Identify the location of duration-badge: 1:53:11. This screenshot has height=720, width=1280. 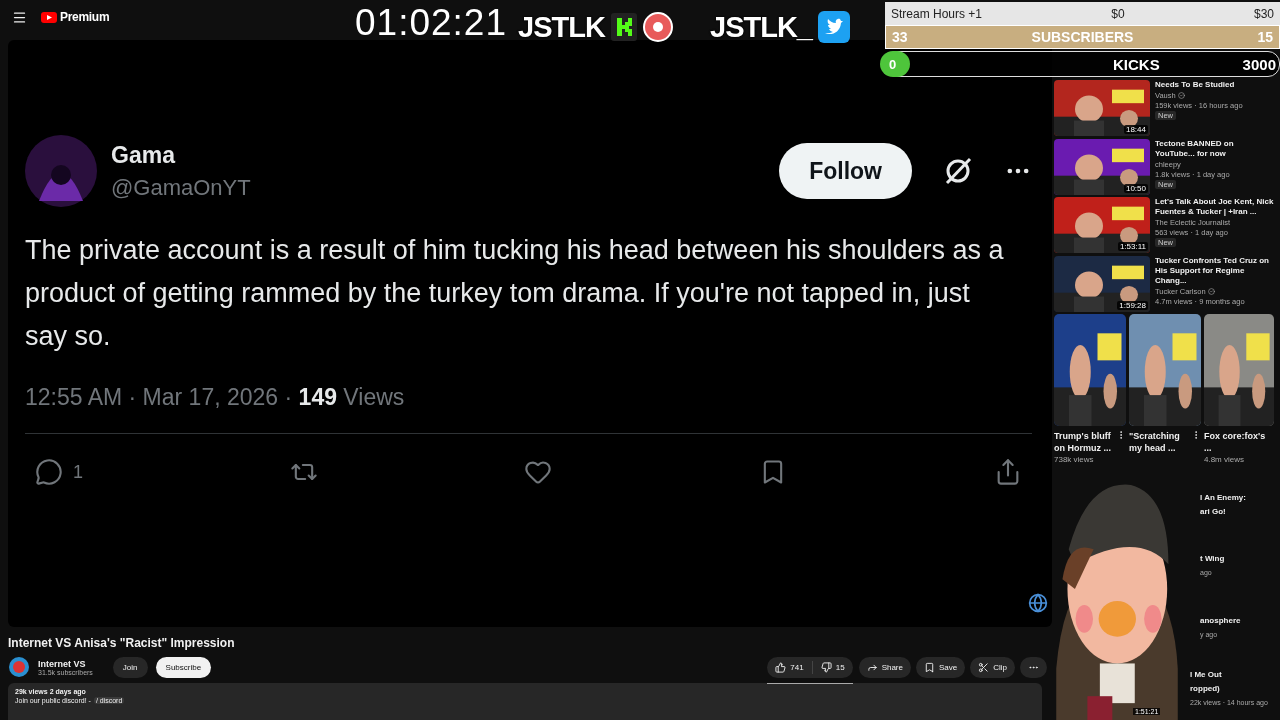
(1132, 247).